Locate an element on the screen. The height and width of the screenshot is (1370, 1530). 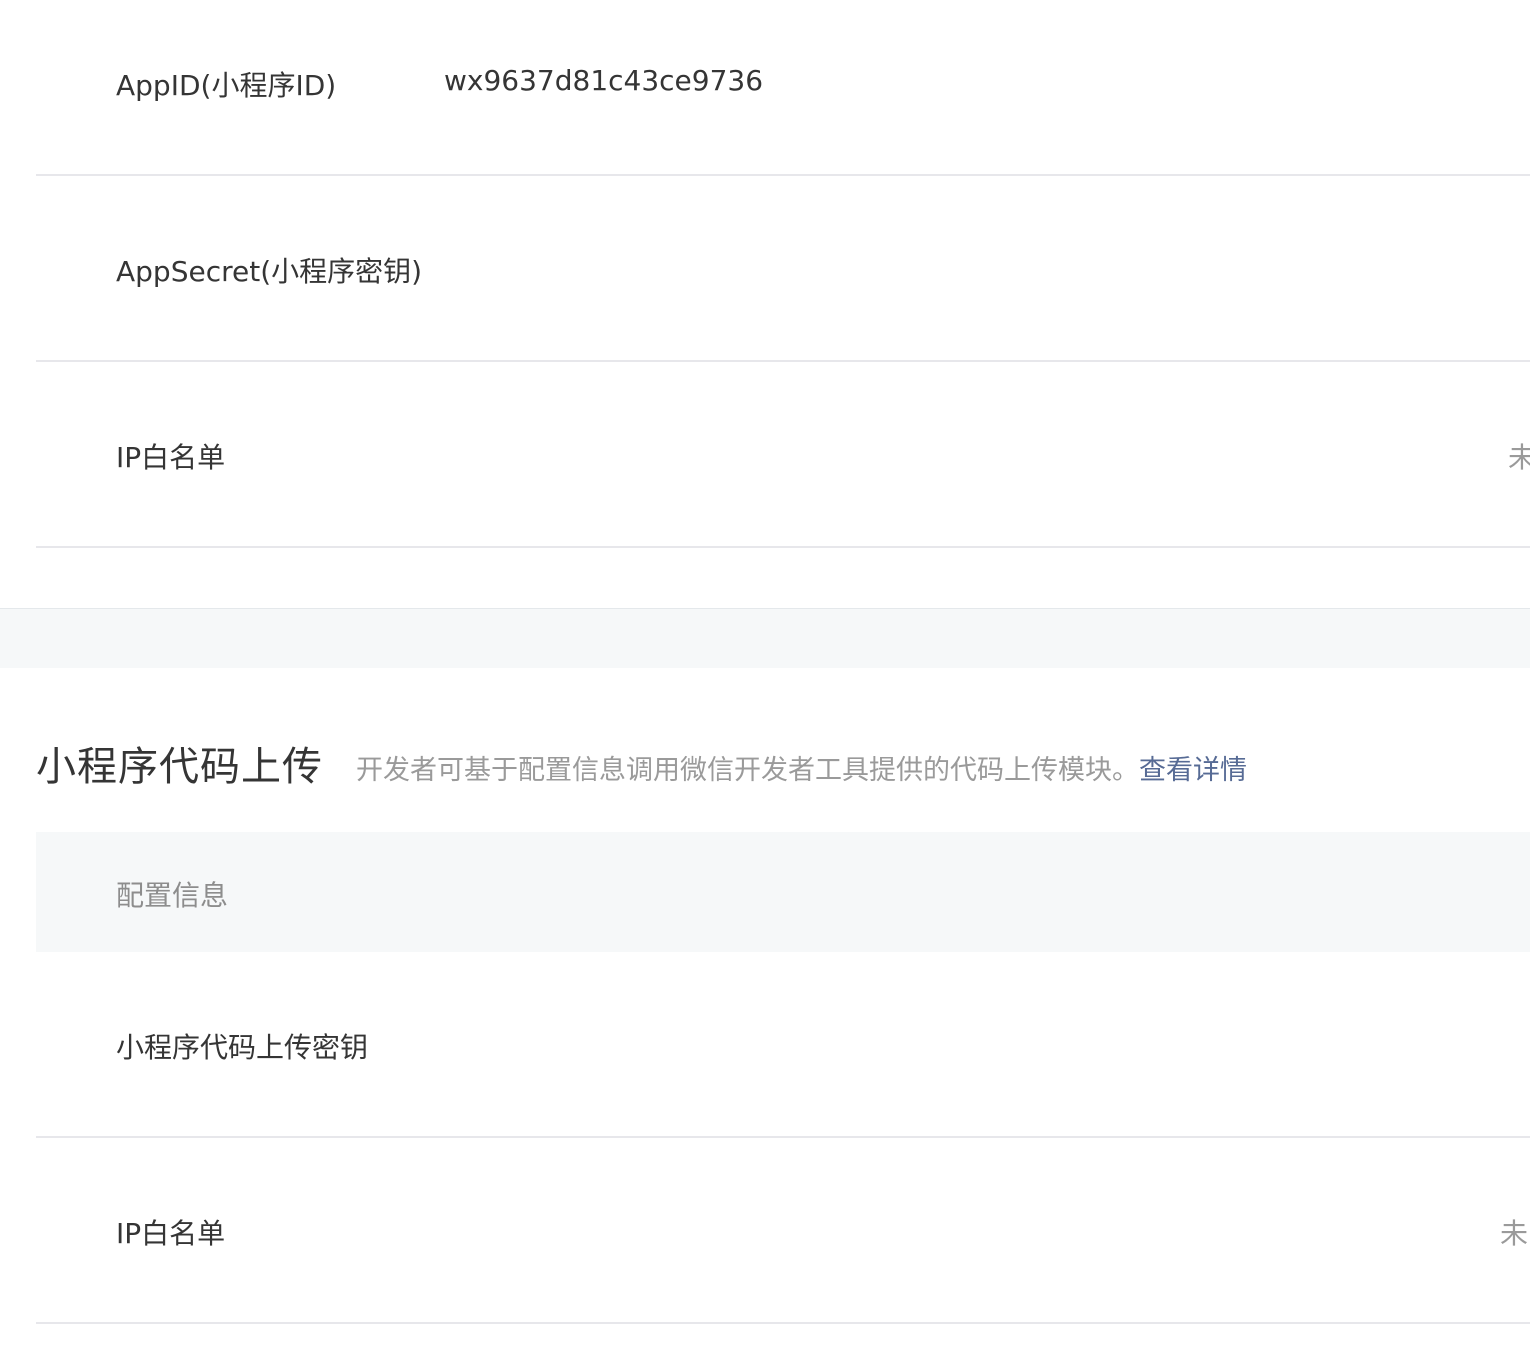
upload-key-label: 小程序代码上传密钥 is located at coordinates (242, 1047).